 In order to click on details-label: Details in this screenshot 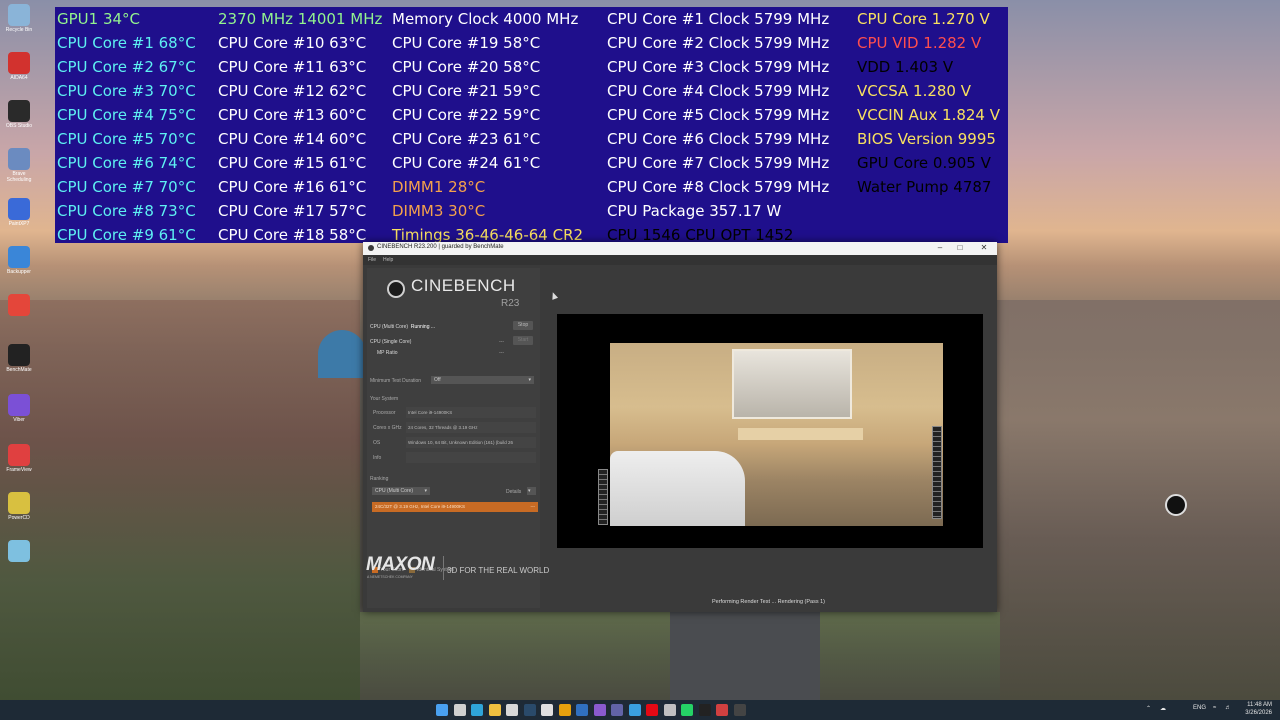, I will do `click(513, 492)`.